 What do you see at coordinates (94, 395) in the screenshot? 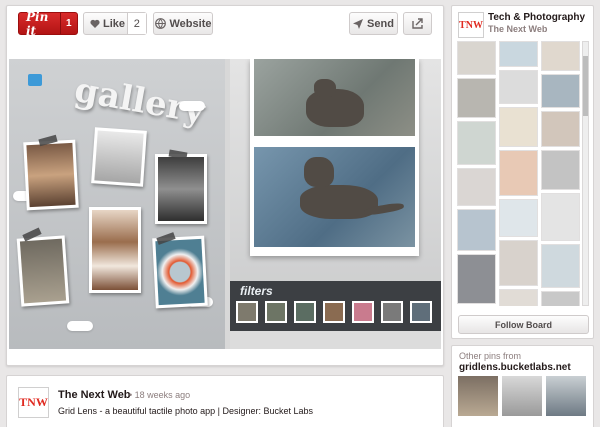
I see `pinner-name: The Next Web` at bounding box center [94, 395].